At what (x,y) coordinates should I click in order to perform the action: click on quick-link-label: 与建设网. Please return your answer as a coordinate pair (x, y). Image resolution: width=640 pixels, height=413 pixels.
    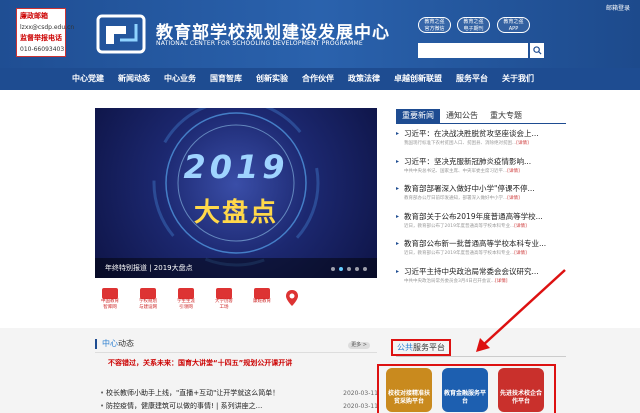
    Looking at the image, I should click on (148, 307).